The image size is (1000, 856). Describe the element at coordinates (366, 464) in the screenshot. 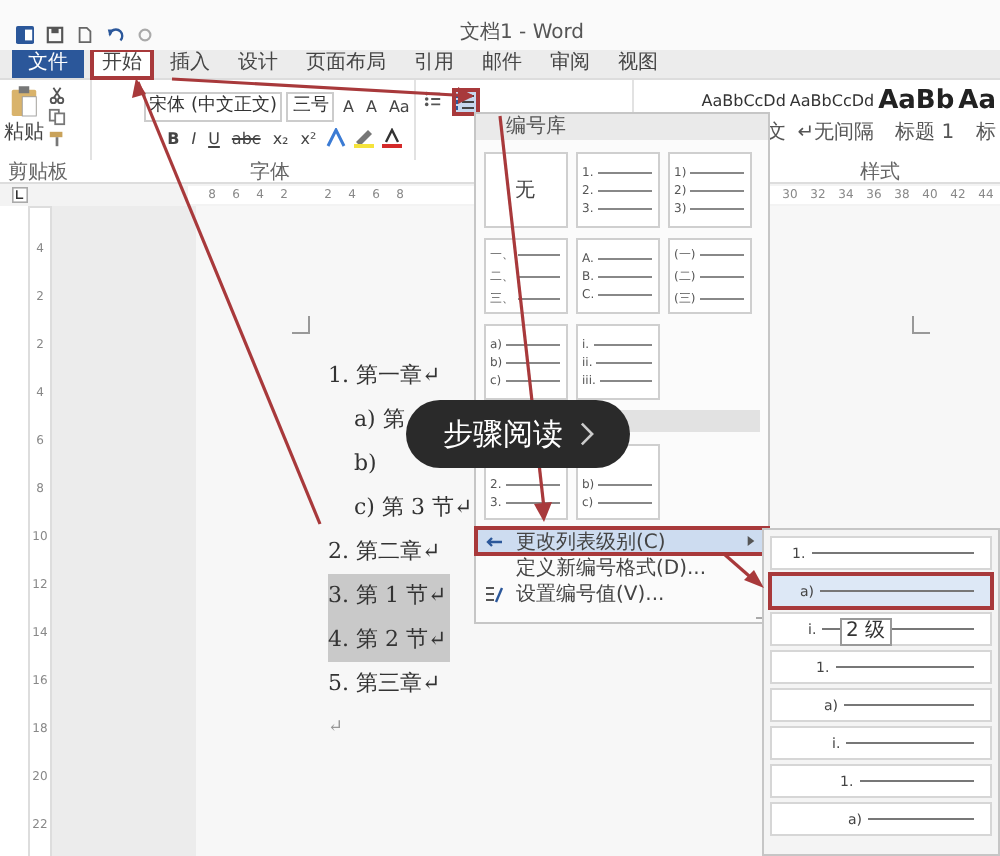

I see `list-item: b)` at that location.